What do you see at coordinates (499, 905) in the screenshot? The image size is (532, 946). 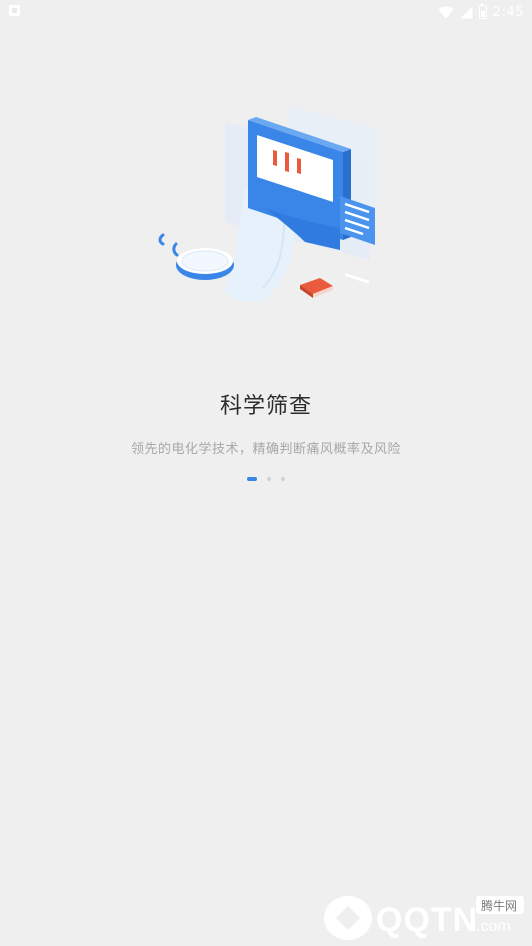 I see `svg-text: 腾牛网` at bounding box center [499, 905].